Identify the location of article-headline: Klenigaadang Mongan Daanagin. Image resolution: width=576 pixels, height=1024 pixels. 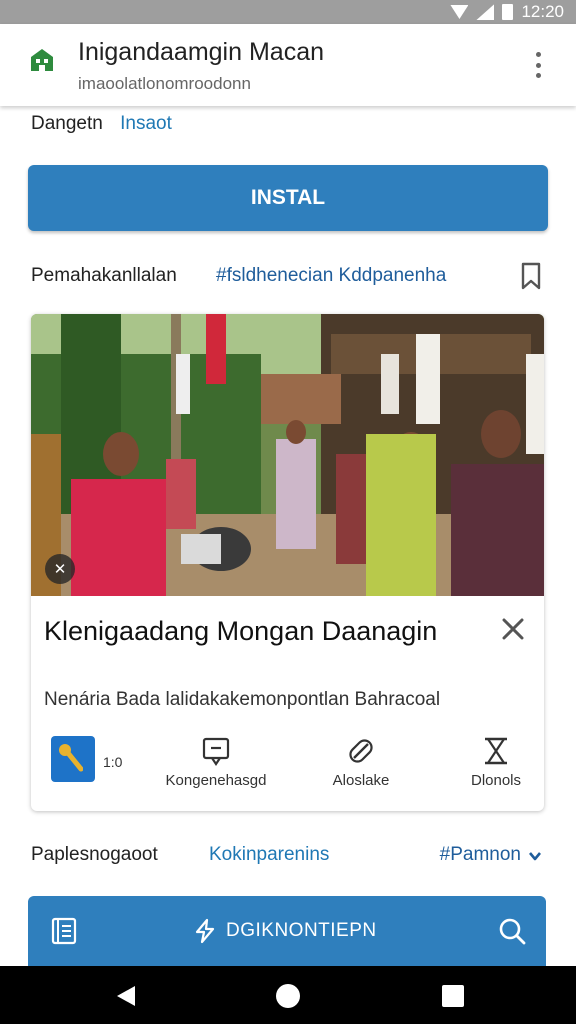
(254, 631).